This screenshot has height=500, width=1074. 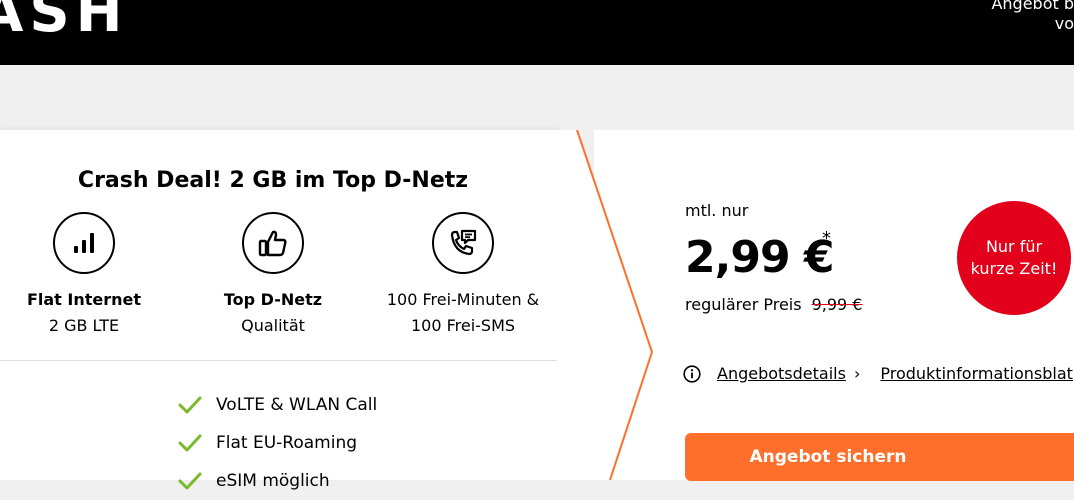 What do you see at coordinates (717, 210) in the screenshot?
I see `price-prefix: mtl. nur` at bounding box center [717, 210].